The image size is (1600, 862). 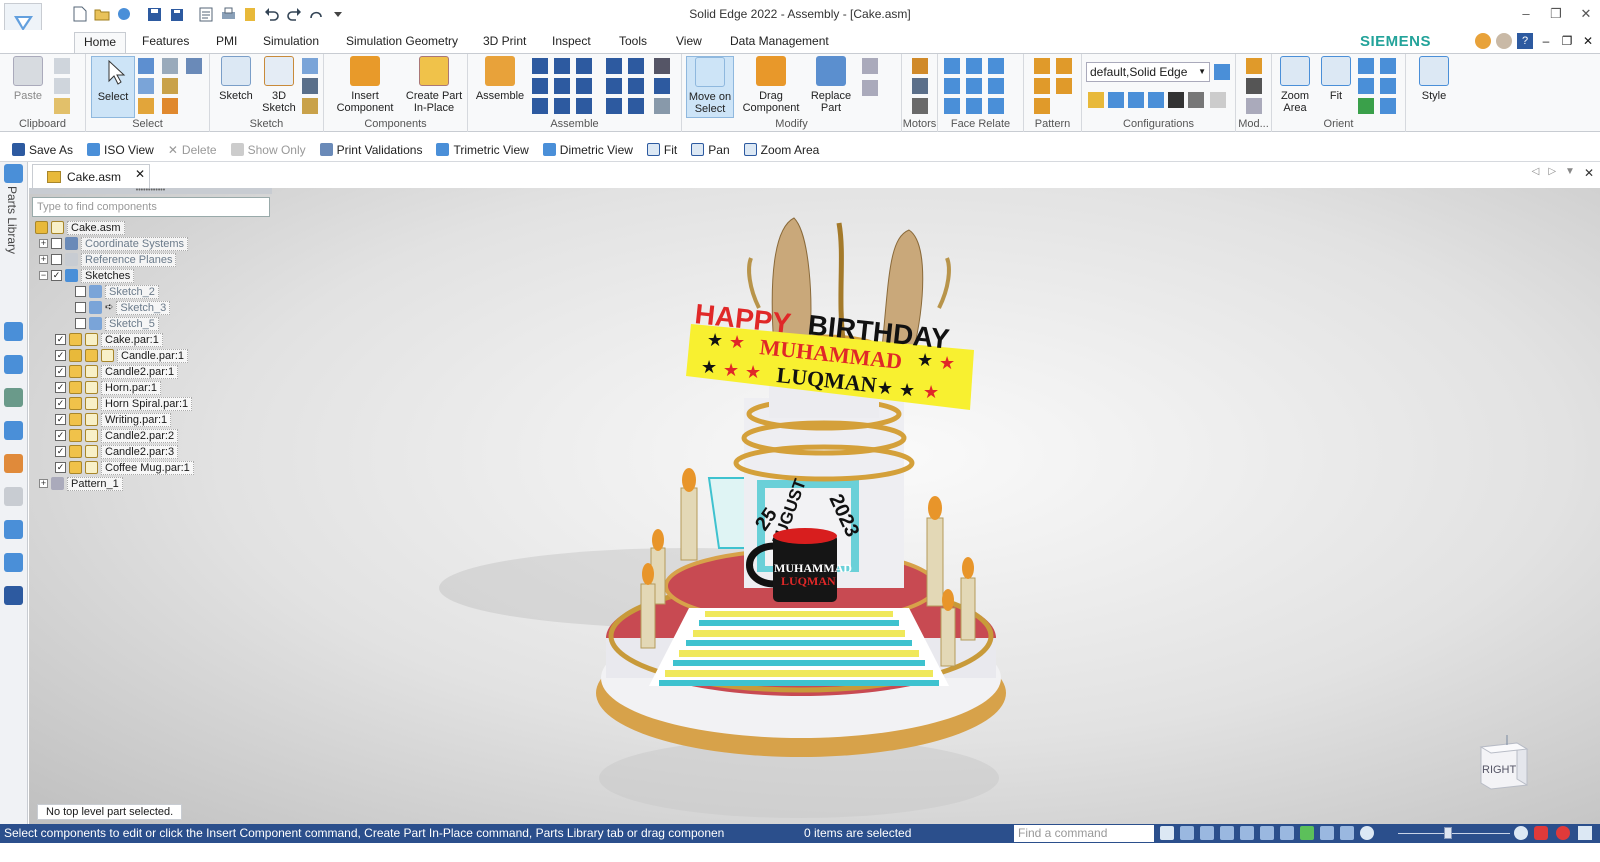 What do you see at coordinates (1504, 41) in the screenshot?
I see `frown-feedback-icon` at bounding box center [1504, 41].